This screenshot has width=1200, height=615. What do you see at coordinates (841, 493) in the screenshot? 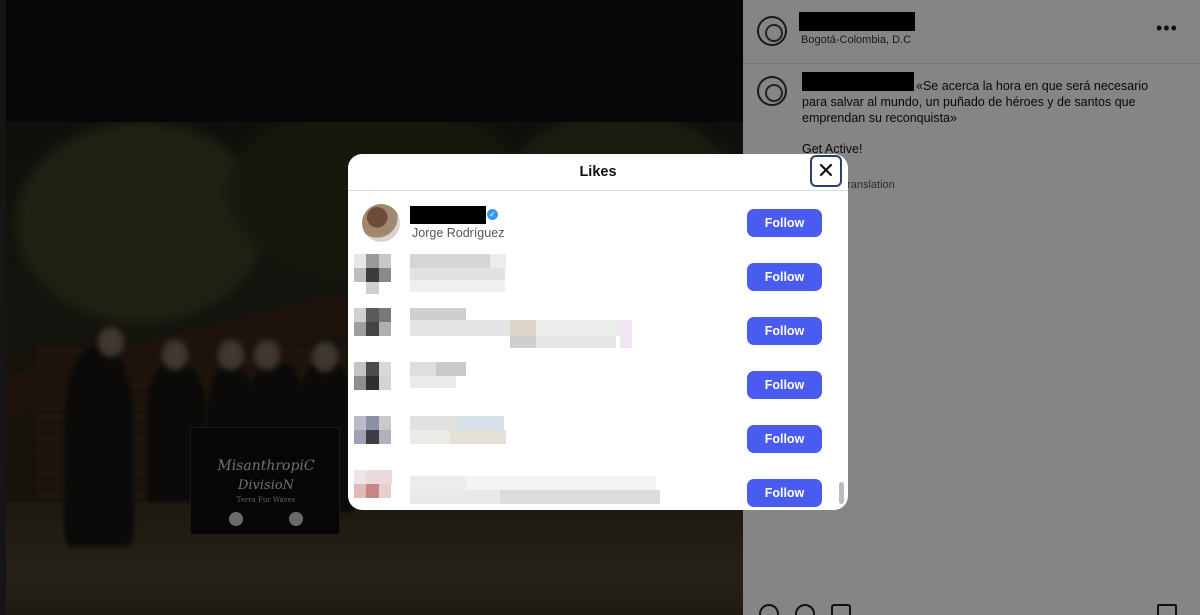
I see `list-scrollbar` at bounding box center [841, 493].